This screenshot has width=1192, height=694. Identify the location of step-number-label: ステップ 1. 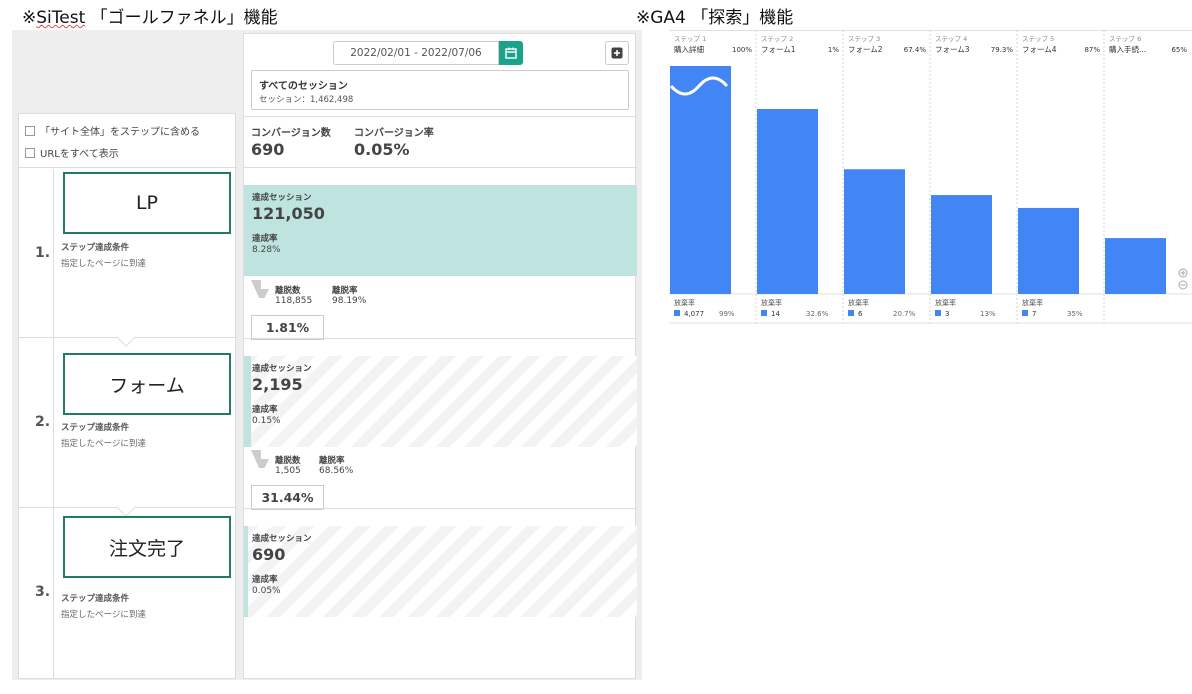
(690, 39).